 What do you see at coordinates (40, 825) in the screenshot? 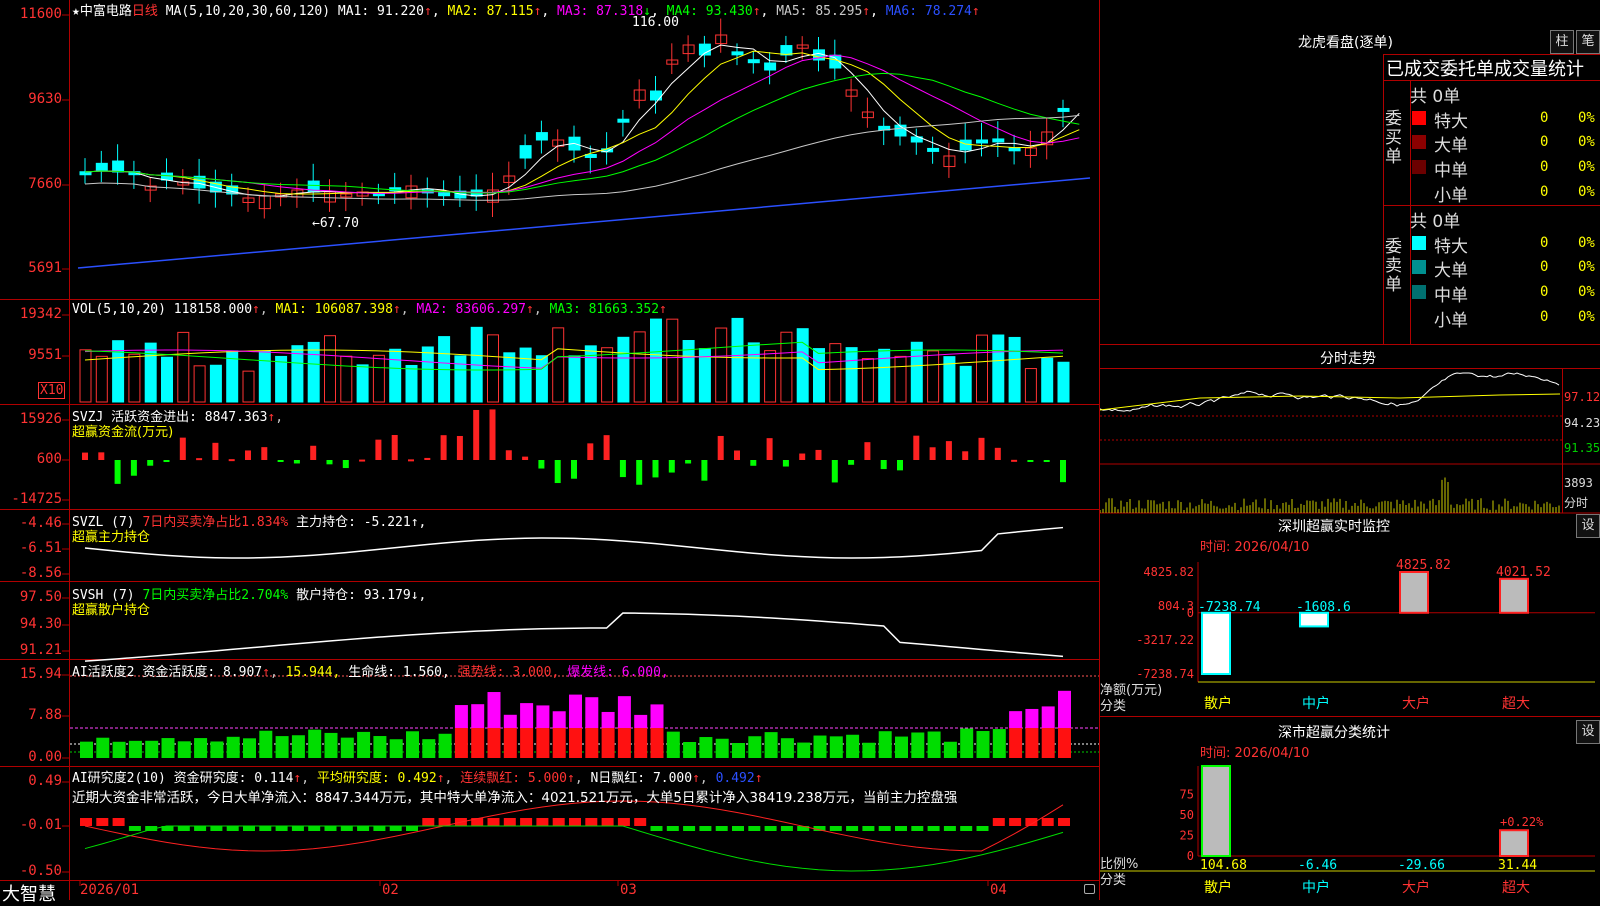
I see `ai-research-ytick: -0.01` at bounding box center [40, 825].